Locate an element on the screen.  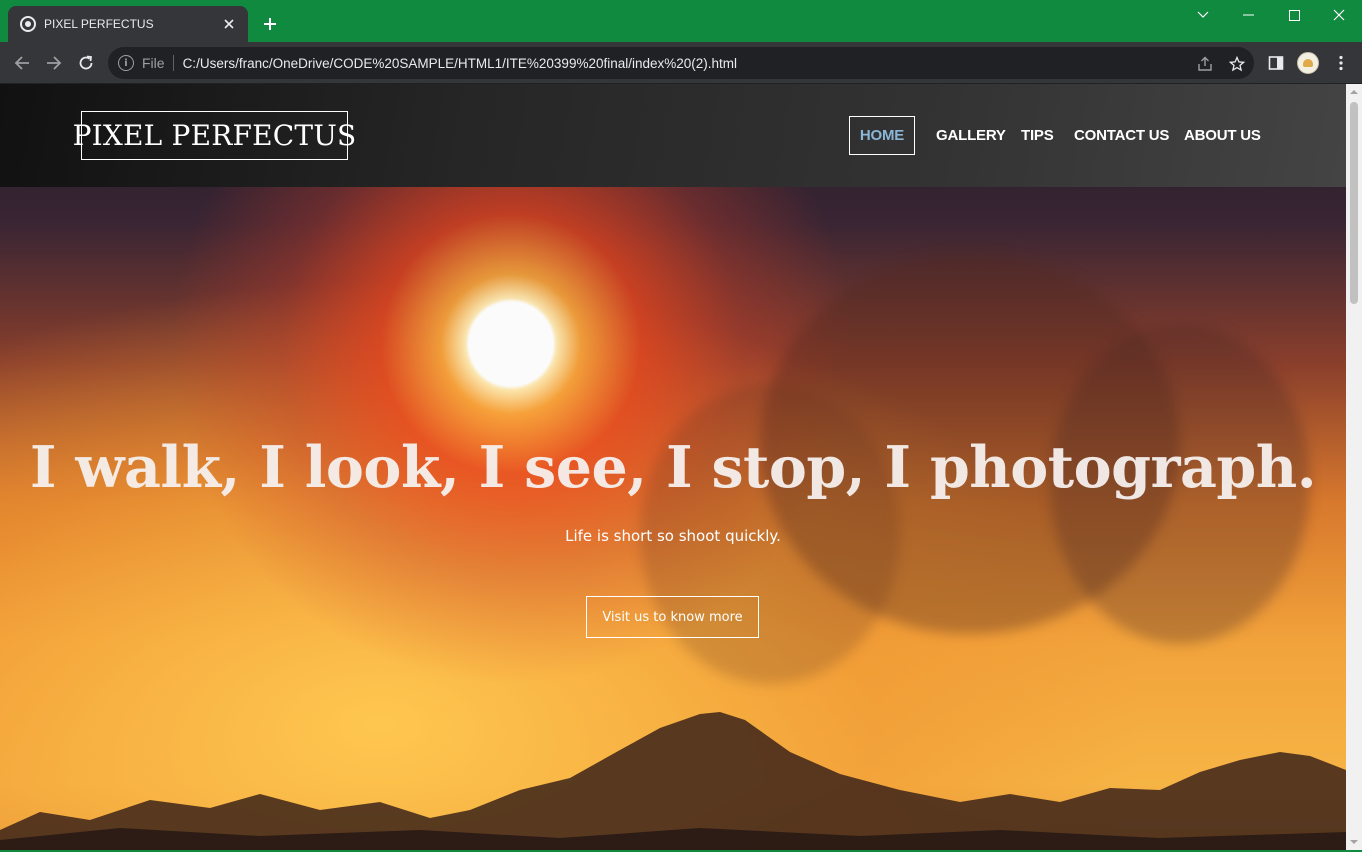
nav-about-us: ABOUT US is located at coordinates (1222, 135).